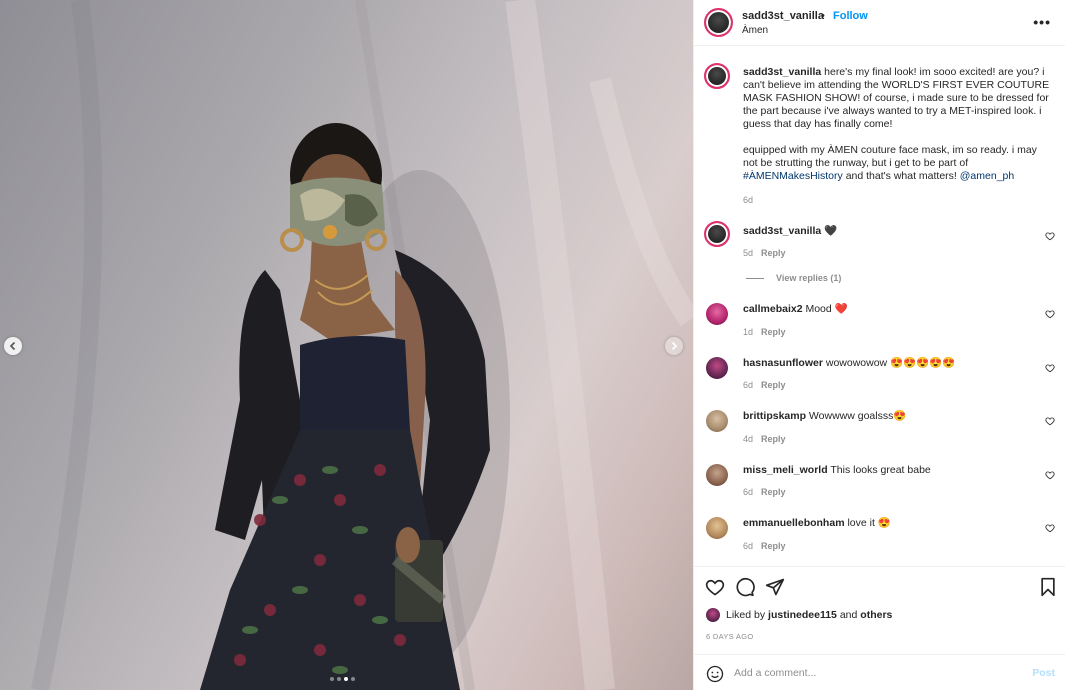 The width and height of the screenshot is (1065, 690). What do you see at coordinates (825, 309) in the screenshot?
I see `comment-body: Mood ❤️` at bounding box center [825, 309].